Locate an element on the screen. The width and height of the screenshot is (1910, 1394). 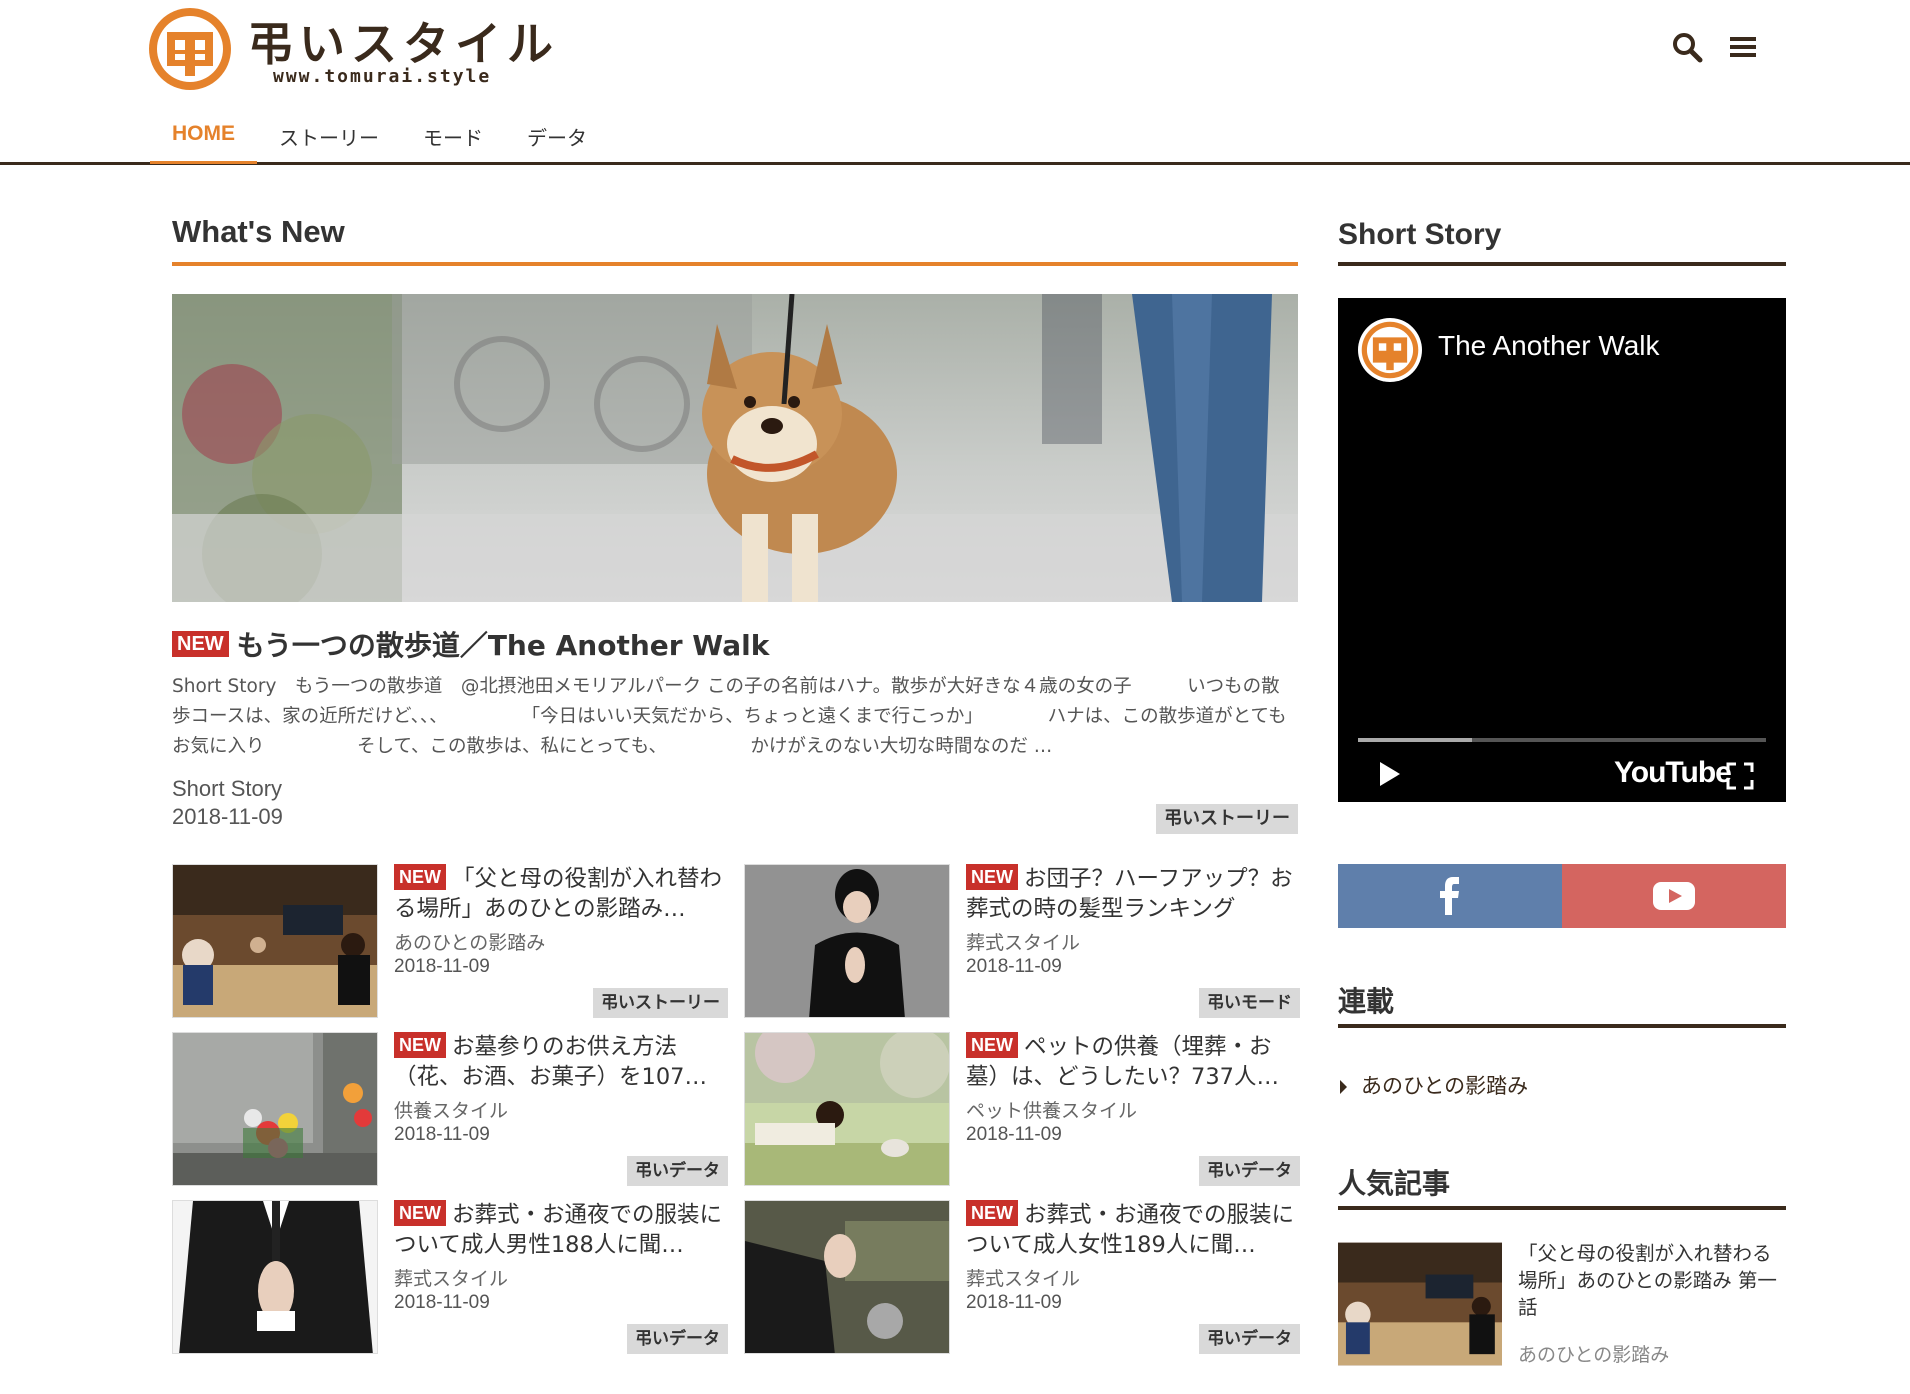
hero-title: NEW もう一つの散歩道／The Another Walk is located at coordinates (470, 644).